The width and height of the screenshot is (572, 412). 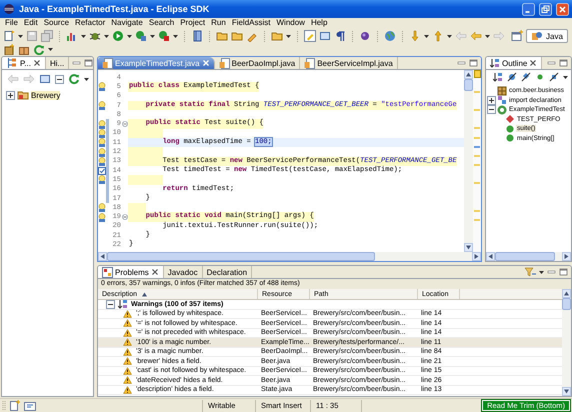 I want to click on window-icon, so click(x=325, y=36).